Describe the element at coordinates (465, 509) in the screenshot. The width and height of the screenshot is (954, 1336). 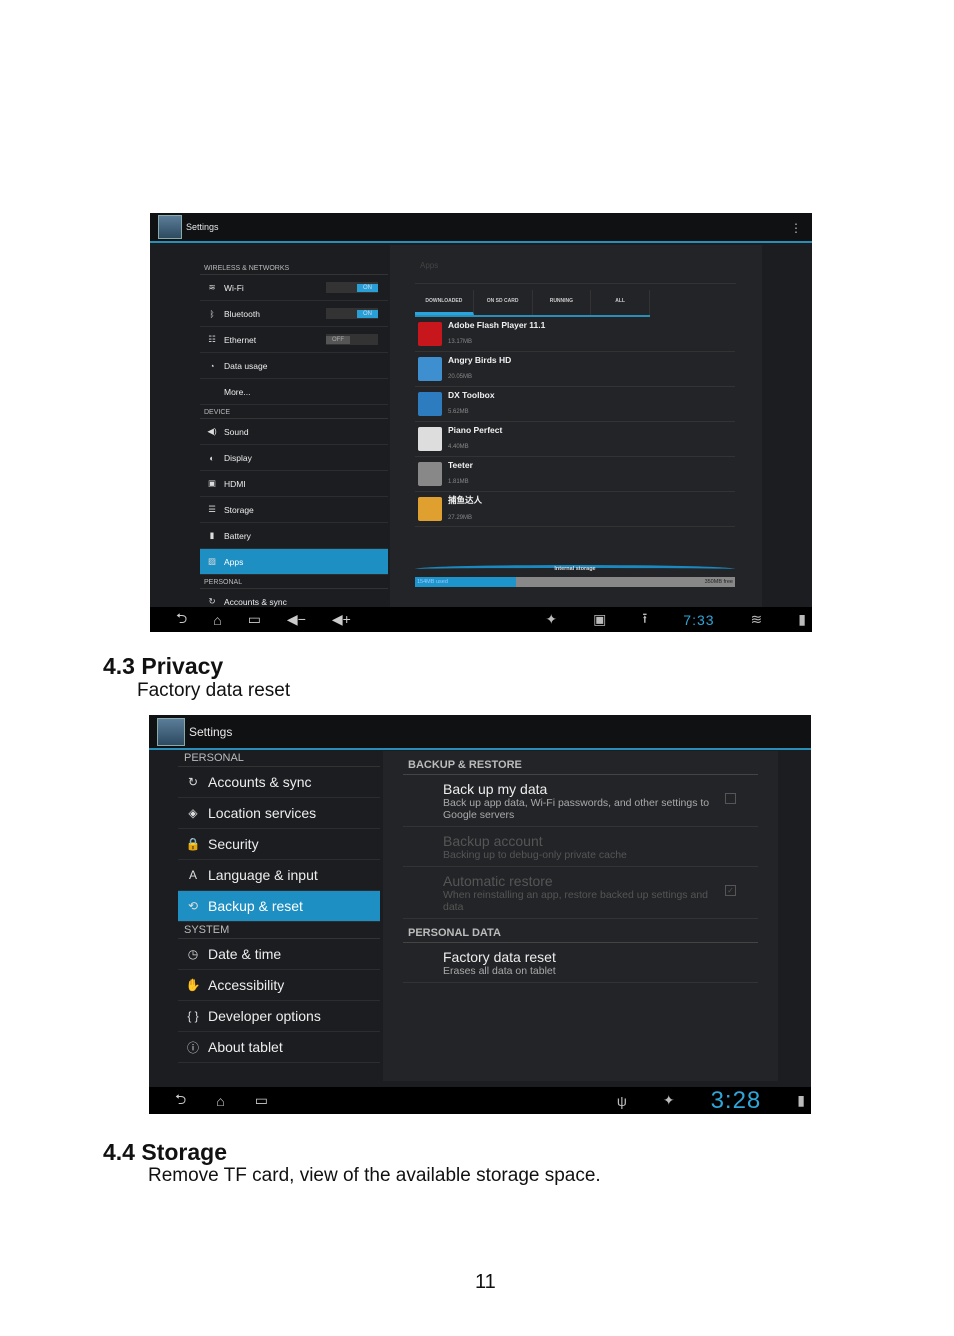
I see `app-info: 捕鱼达人 27.29MB` at that location.